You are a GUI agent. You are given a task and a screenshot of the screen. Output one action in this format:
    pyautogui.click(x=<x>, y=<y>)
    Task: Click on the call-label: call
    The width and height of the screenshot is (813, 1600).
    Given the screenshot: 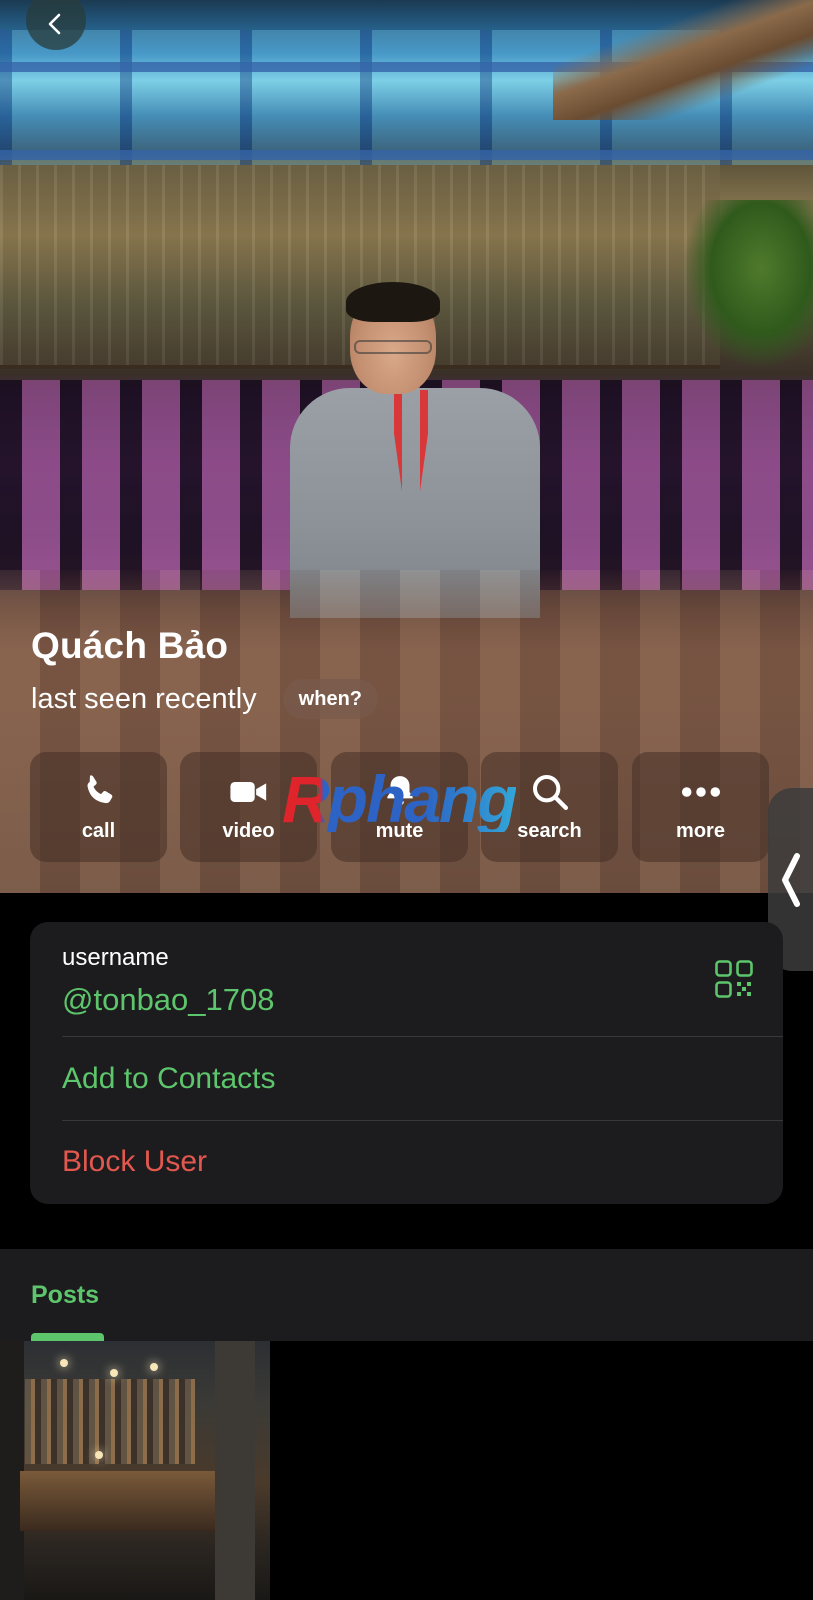 What is the action you would take?
    pyautogui.click(x=98, y=830)
    